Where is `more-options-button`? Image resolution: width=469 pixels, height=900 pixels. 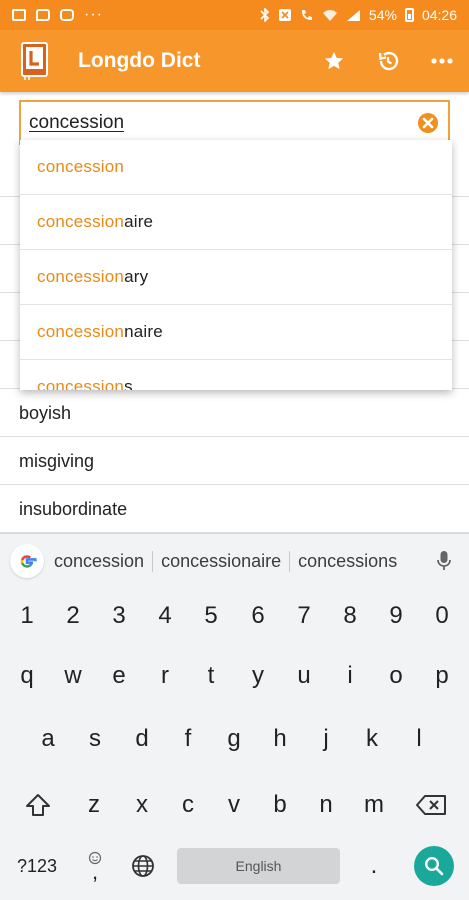 more-options-button is located at coordinates (442, 61).